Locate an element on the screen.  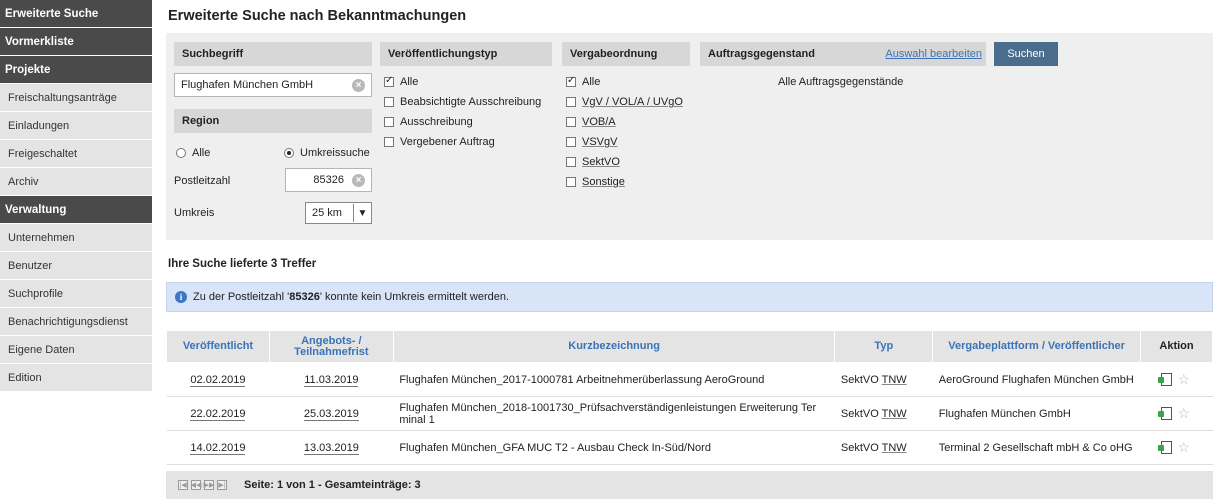
cell-veroeffentlicht: 14.02.2019 is located at coordinates (218, 447).